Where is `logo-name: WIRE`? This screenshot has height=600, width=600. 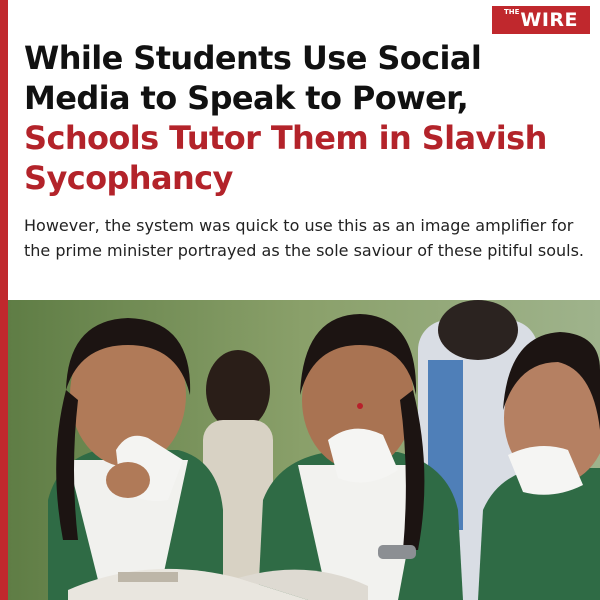
logo-name: WIRE is located at coordinates (549, 20).